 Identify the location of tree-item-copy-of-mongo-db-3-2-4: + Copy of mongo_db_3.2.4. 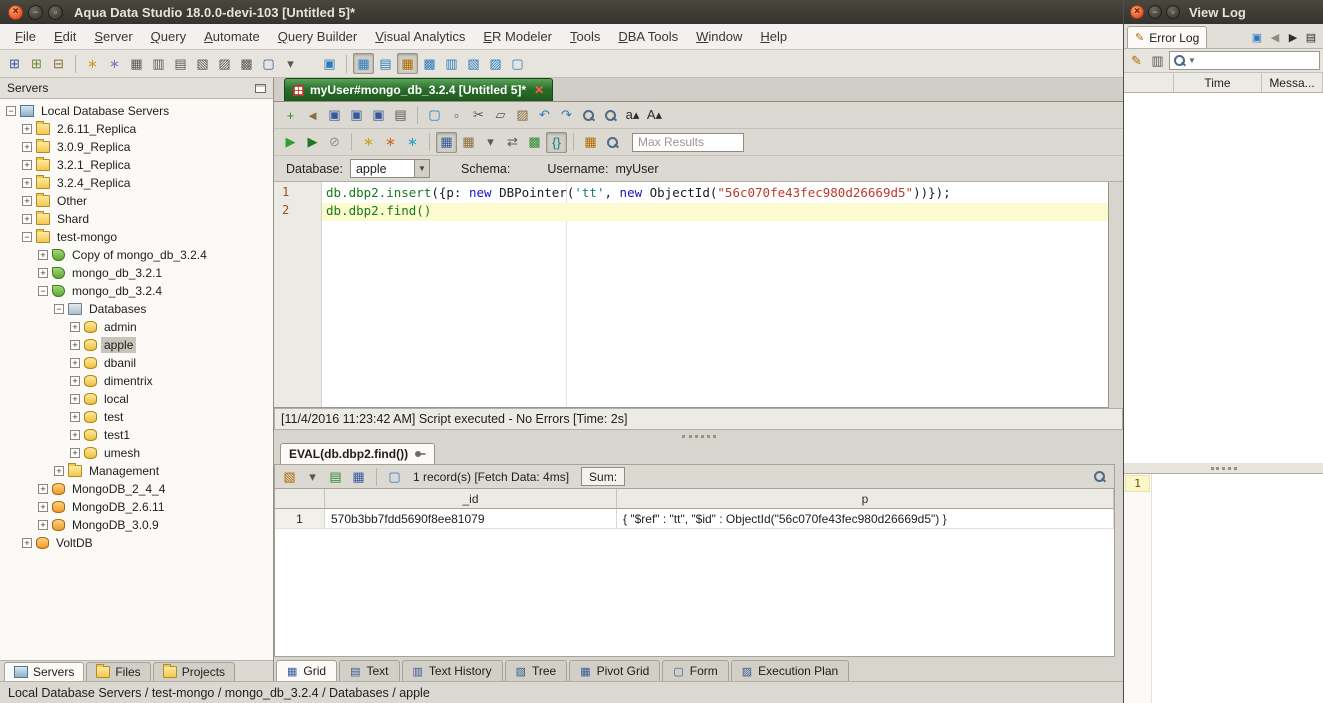
(136, 255).